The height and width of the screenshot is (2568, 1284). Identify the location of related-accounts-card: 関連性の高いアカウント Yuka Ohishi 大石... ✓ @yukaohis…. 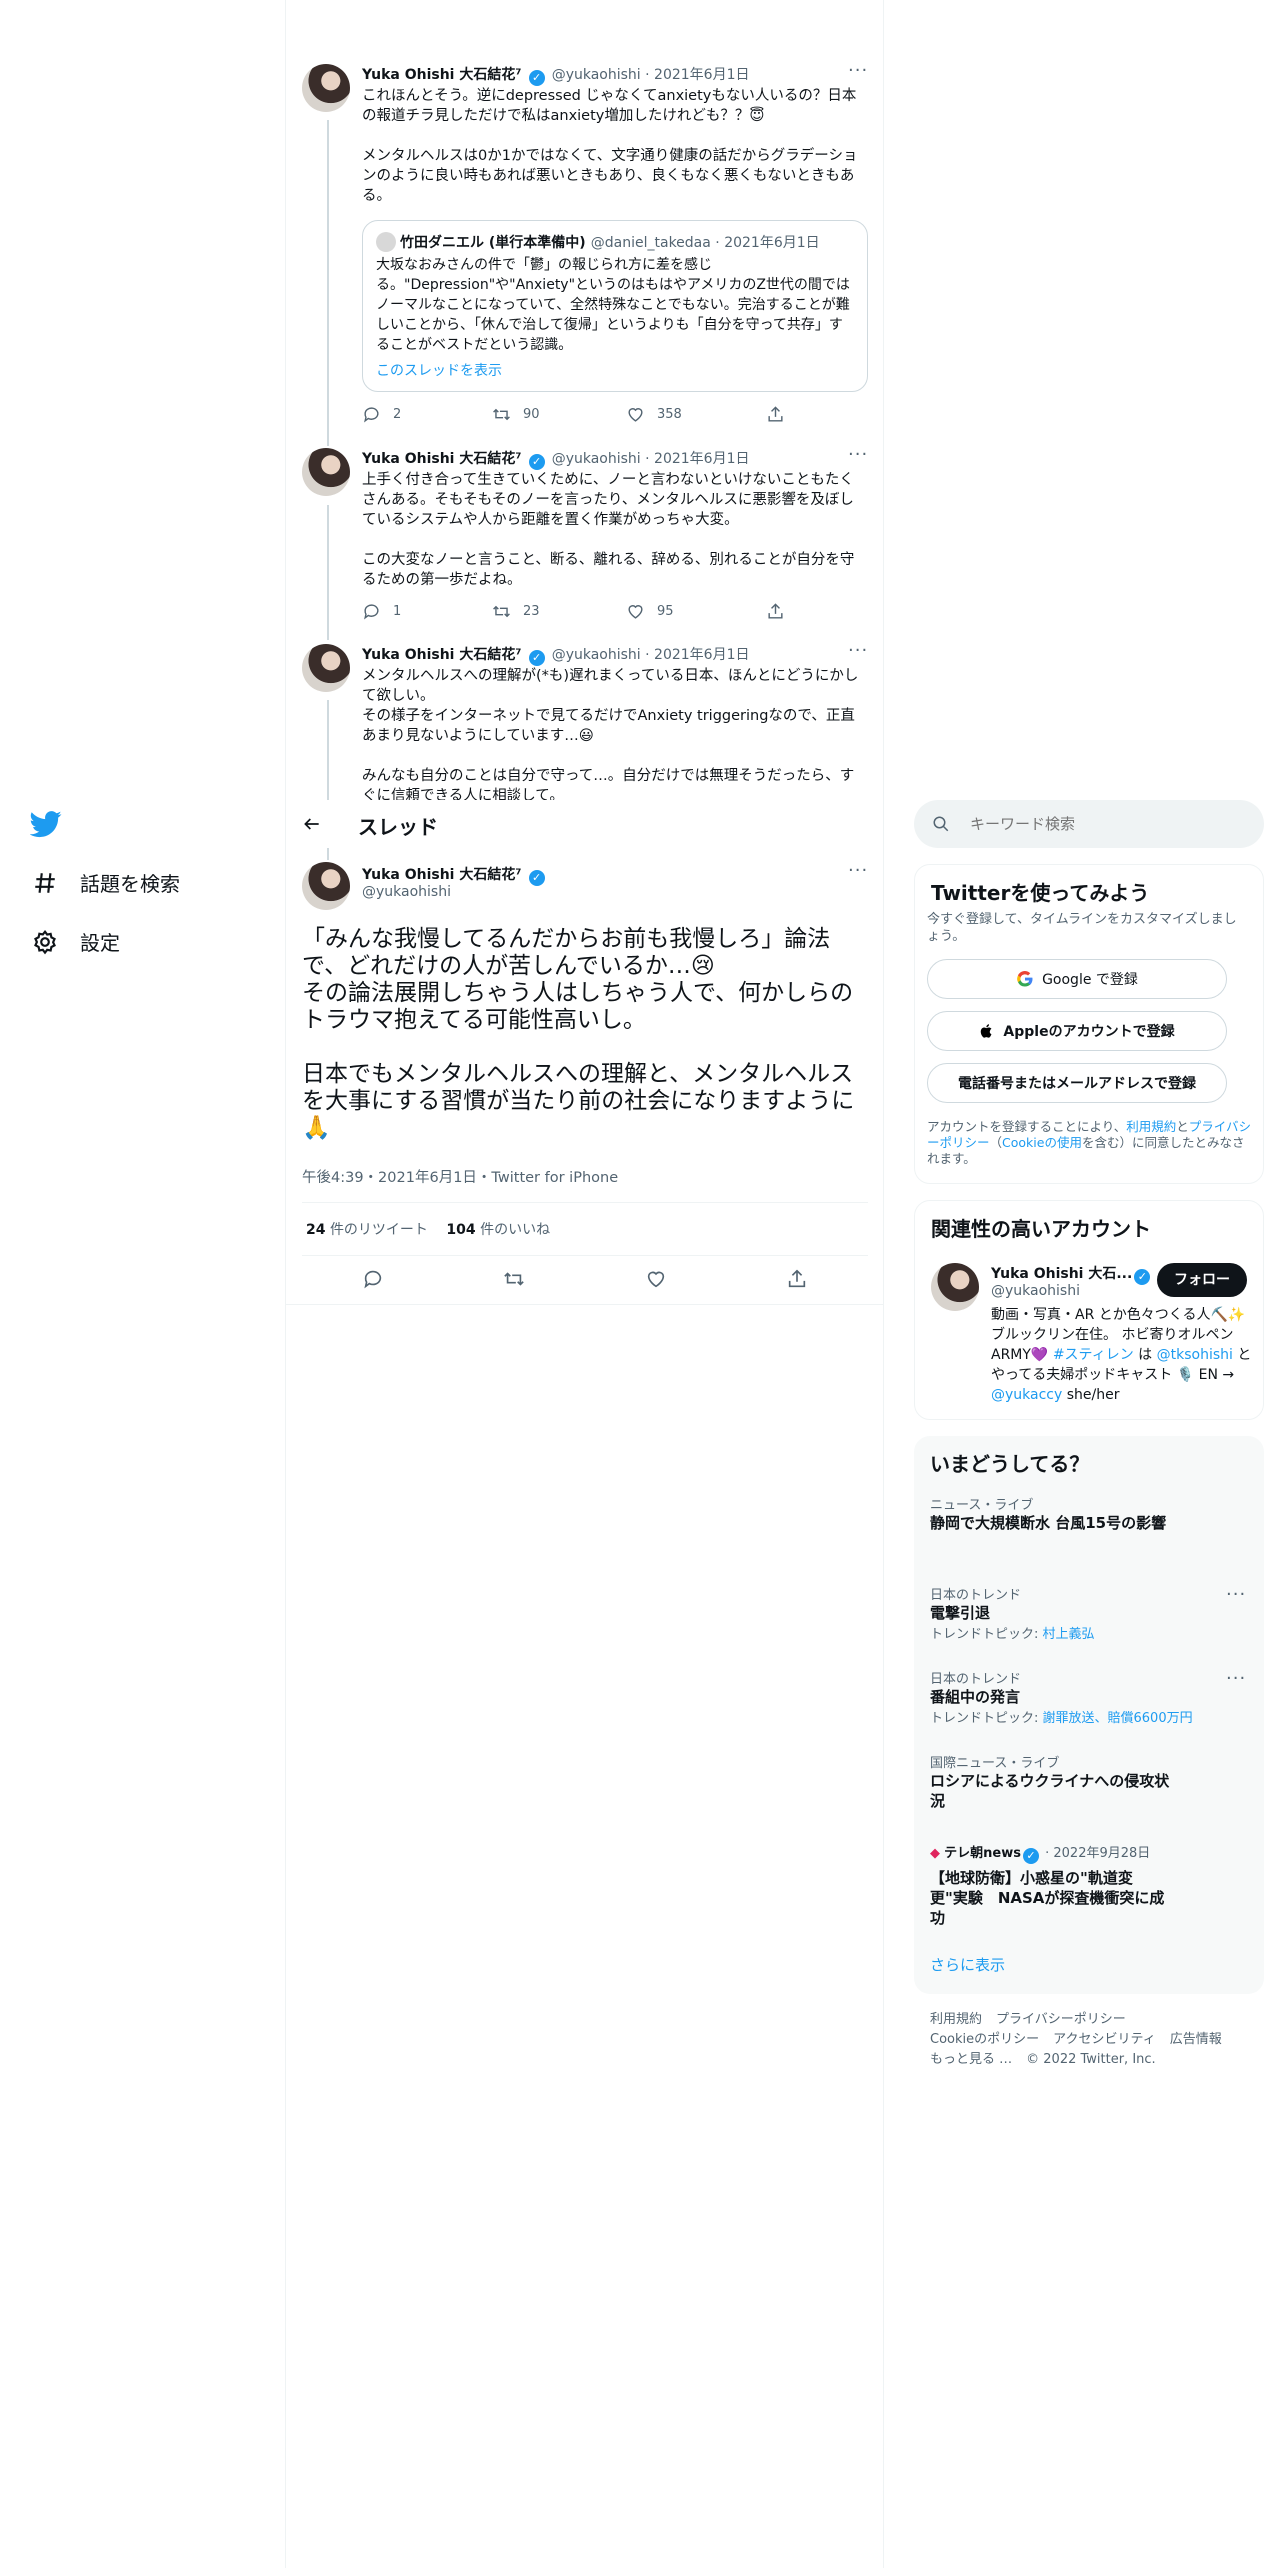
(1089, 1310).